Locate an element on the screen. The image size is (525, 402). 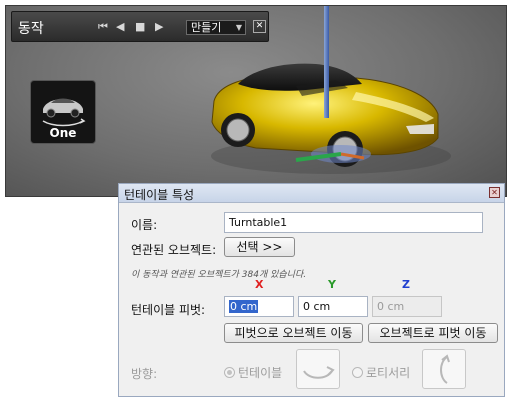
rotisserie-rotation-icon is located at coordinates (445, 369).